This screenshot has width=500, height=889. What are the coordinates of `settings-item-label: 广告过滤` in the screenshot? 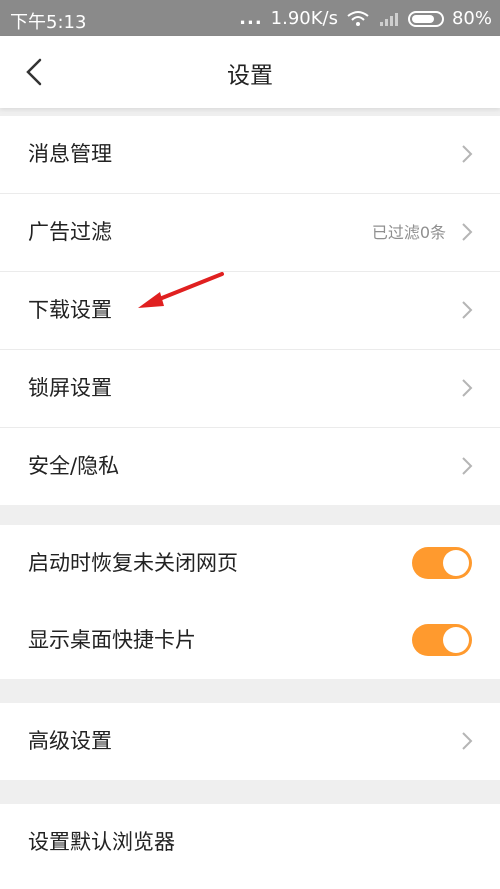 It's located at (70, 232).